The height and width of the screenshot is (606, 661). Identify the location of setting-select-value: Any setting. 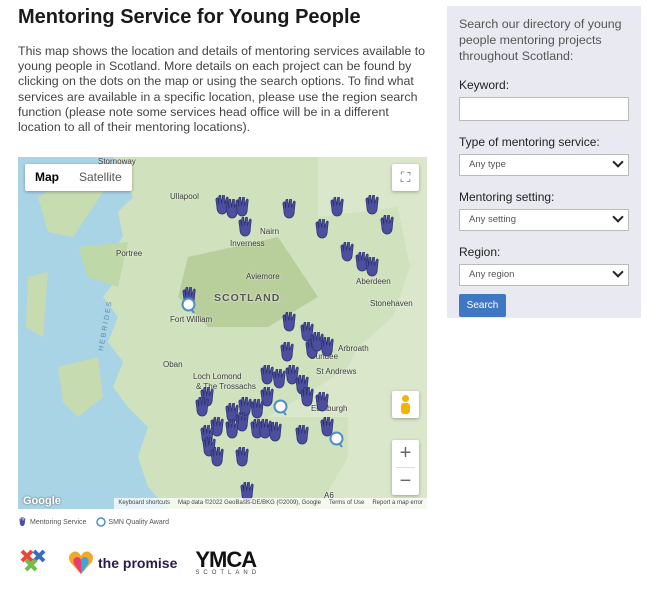
(492, 219).